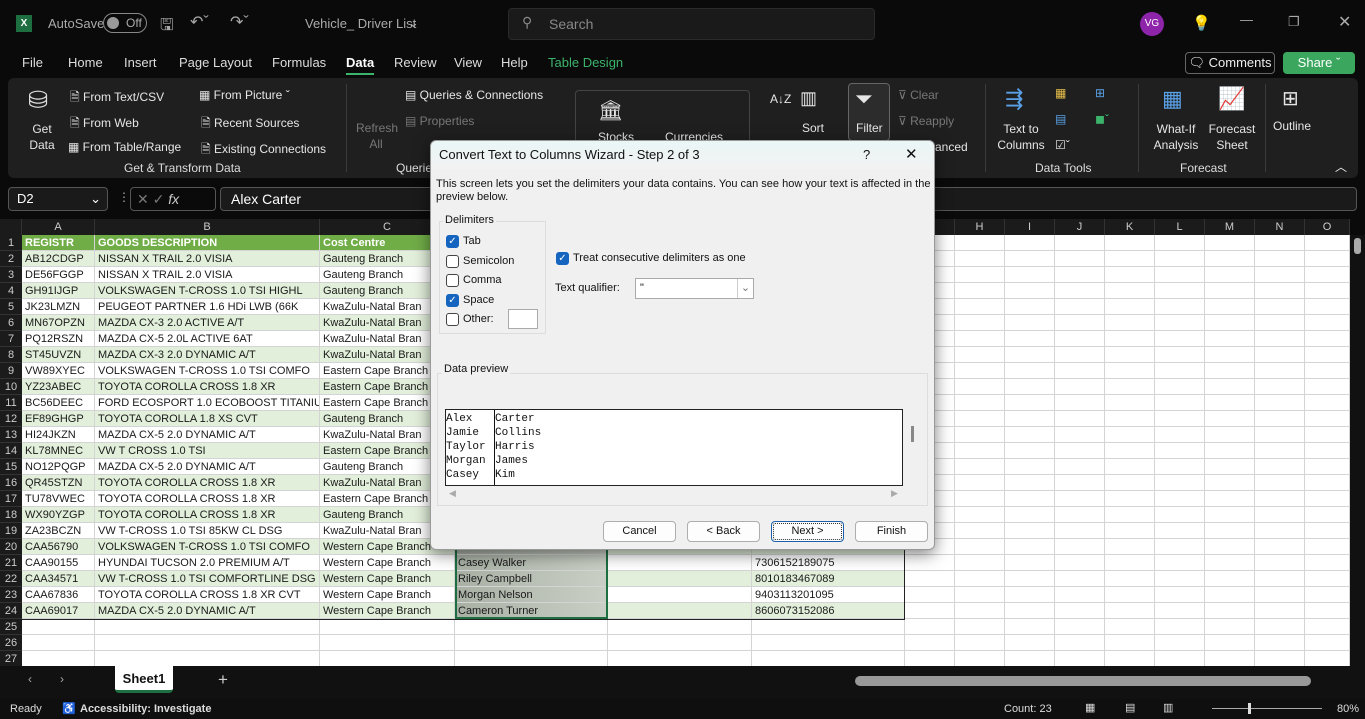  Describe the element at coordinates (145, 199) in the screenshot. I see `cancel-icon: ✕` at that location.